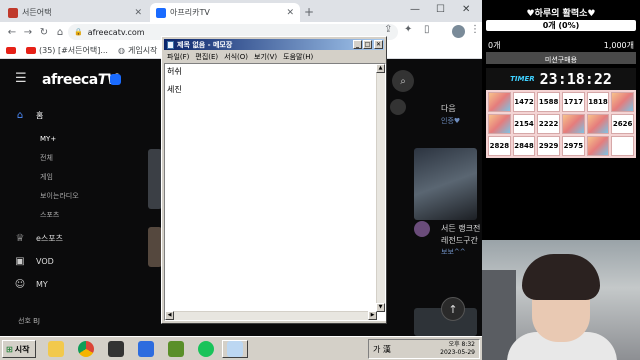  Describe the element at coordinates (44, 32) in the screenshot. I see `reload-icon: ↻` at that location.